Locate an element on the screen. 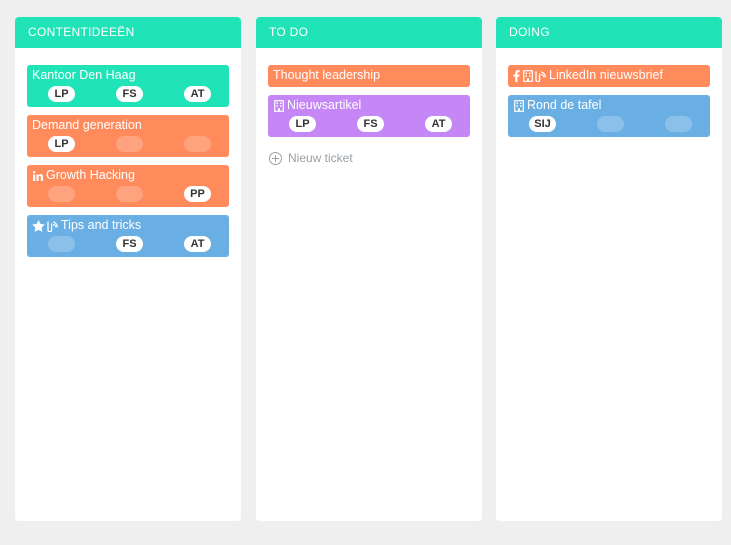  card-title: Kantoor Den Haag is located at coordinates (84, 75).